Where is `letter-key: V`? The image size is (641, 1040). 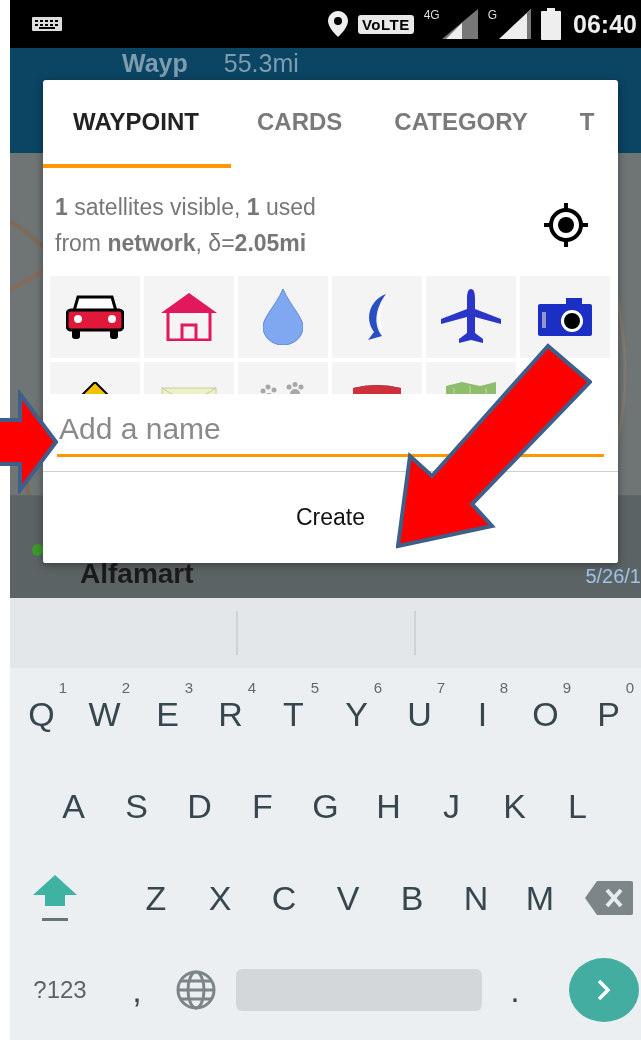 letter-key: V is located at coordinates (348, 898).